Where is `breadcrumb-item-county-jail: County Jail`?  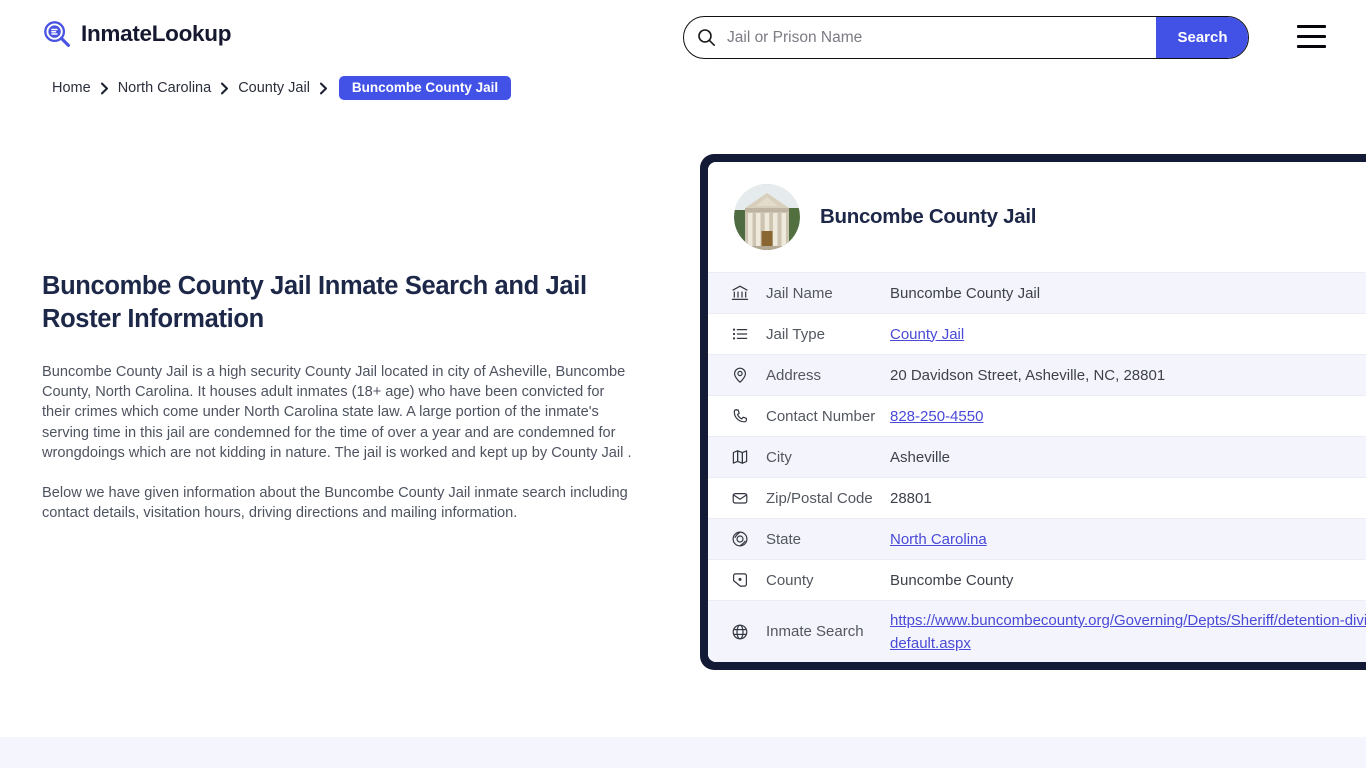 breadcrumb-item-county-jail: County Jail is located at coordinates (274, 88).